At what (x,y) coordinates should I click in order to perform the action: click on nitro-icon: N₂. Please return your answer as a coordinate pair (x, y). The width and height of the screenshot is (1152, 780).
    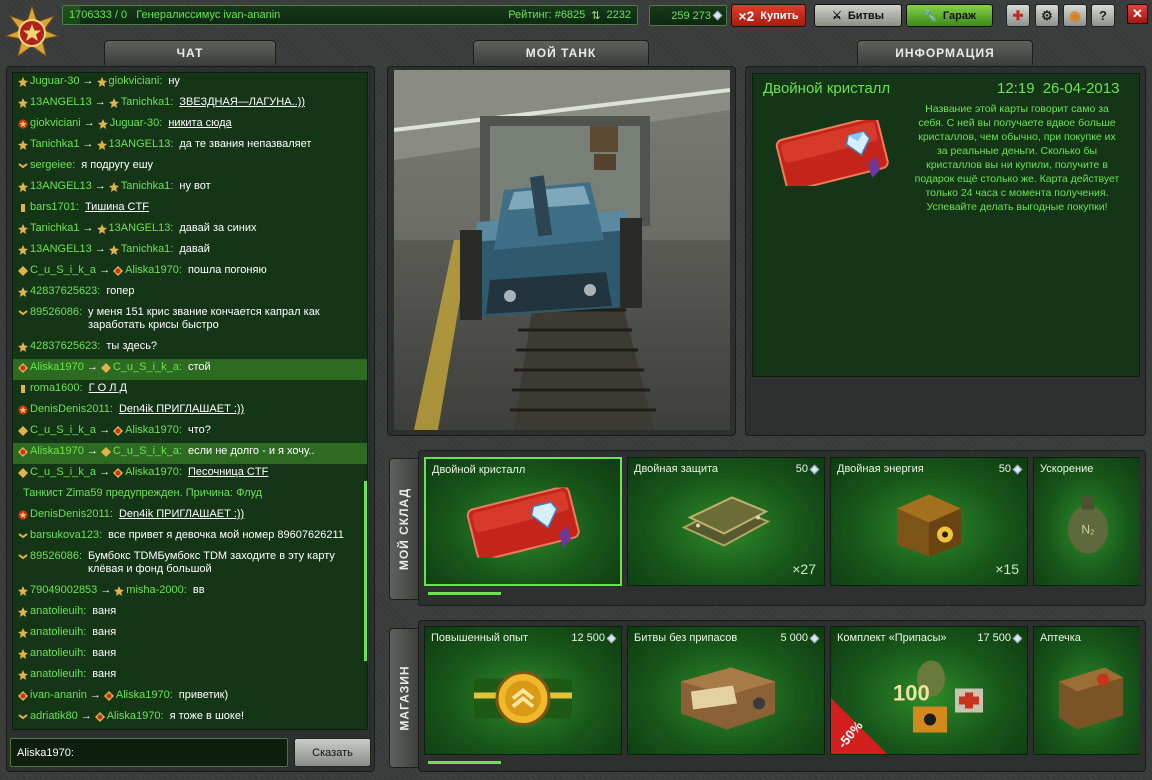
    Looking at the image, I should click on (1088, 524).